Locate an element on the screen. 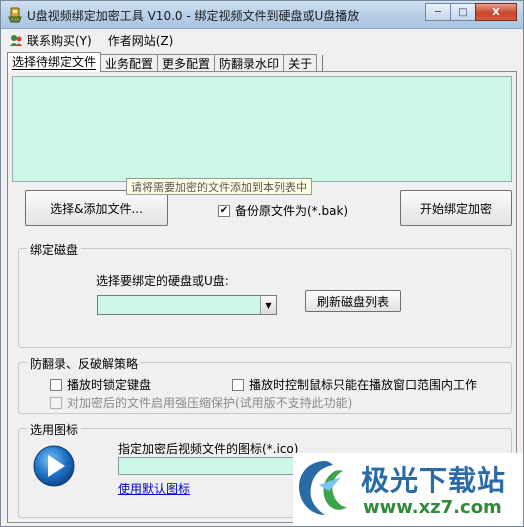 This screenshot has height=527, width=524. tab-separator is located at coordinates (323, 63).